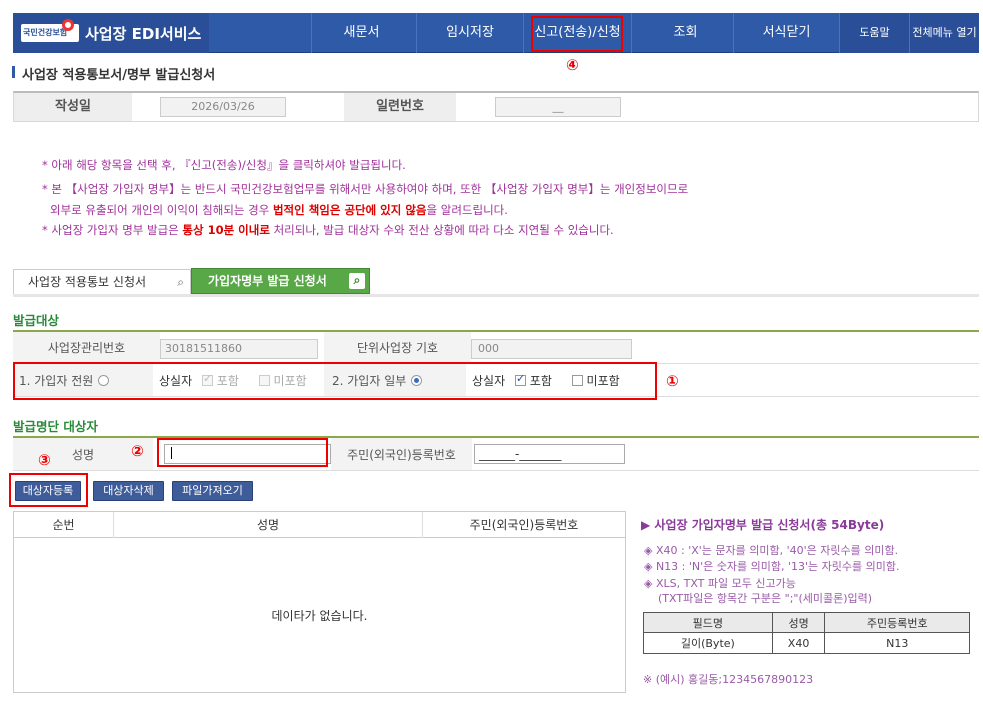 The width and height of the screenshot is (983, 709). Describe the element at coordinates (401, 454) in the screenshot. I see `rrn-label: 주민(외국인)등록번호` at that location.